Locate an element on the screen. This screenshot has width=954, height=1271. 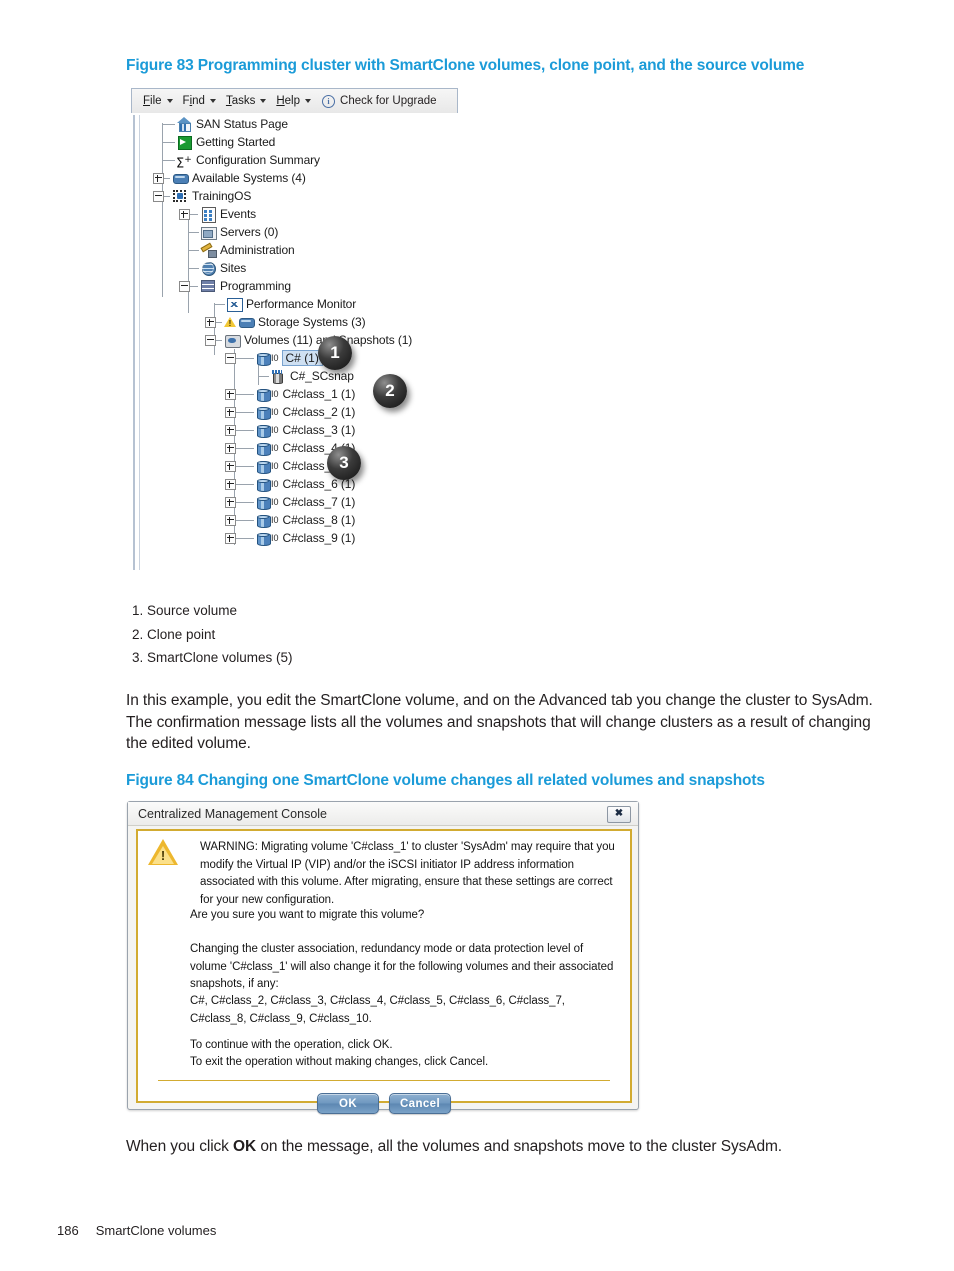
legend-item-3: 3. SmartClone volumes (5) is located at coordinates (212, 657).